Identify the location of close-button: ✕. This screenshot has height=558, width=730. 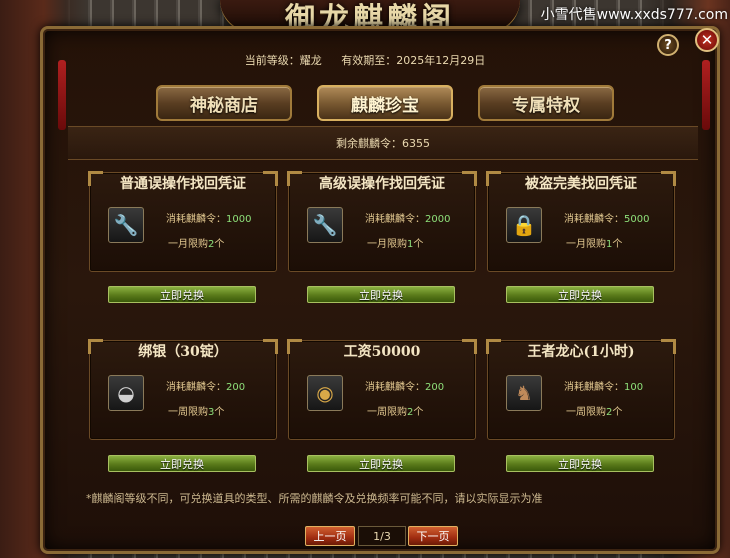
(707, 40).